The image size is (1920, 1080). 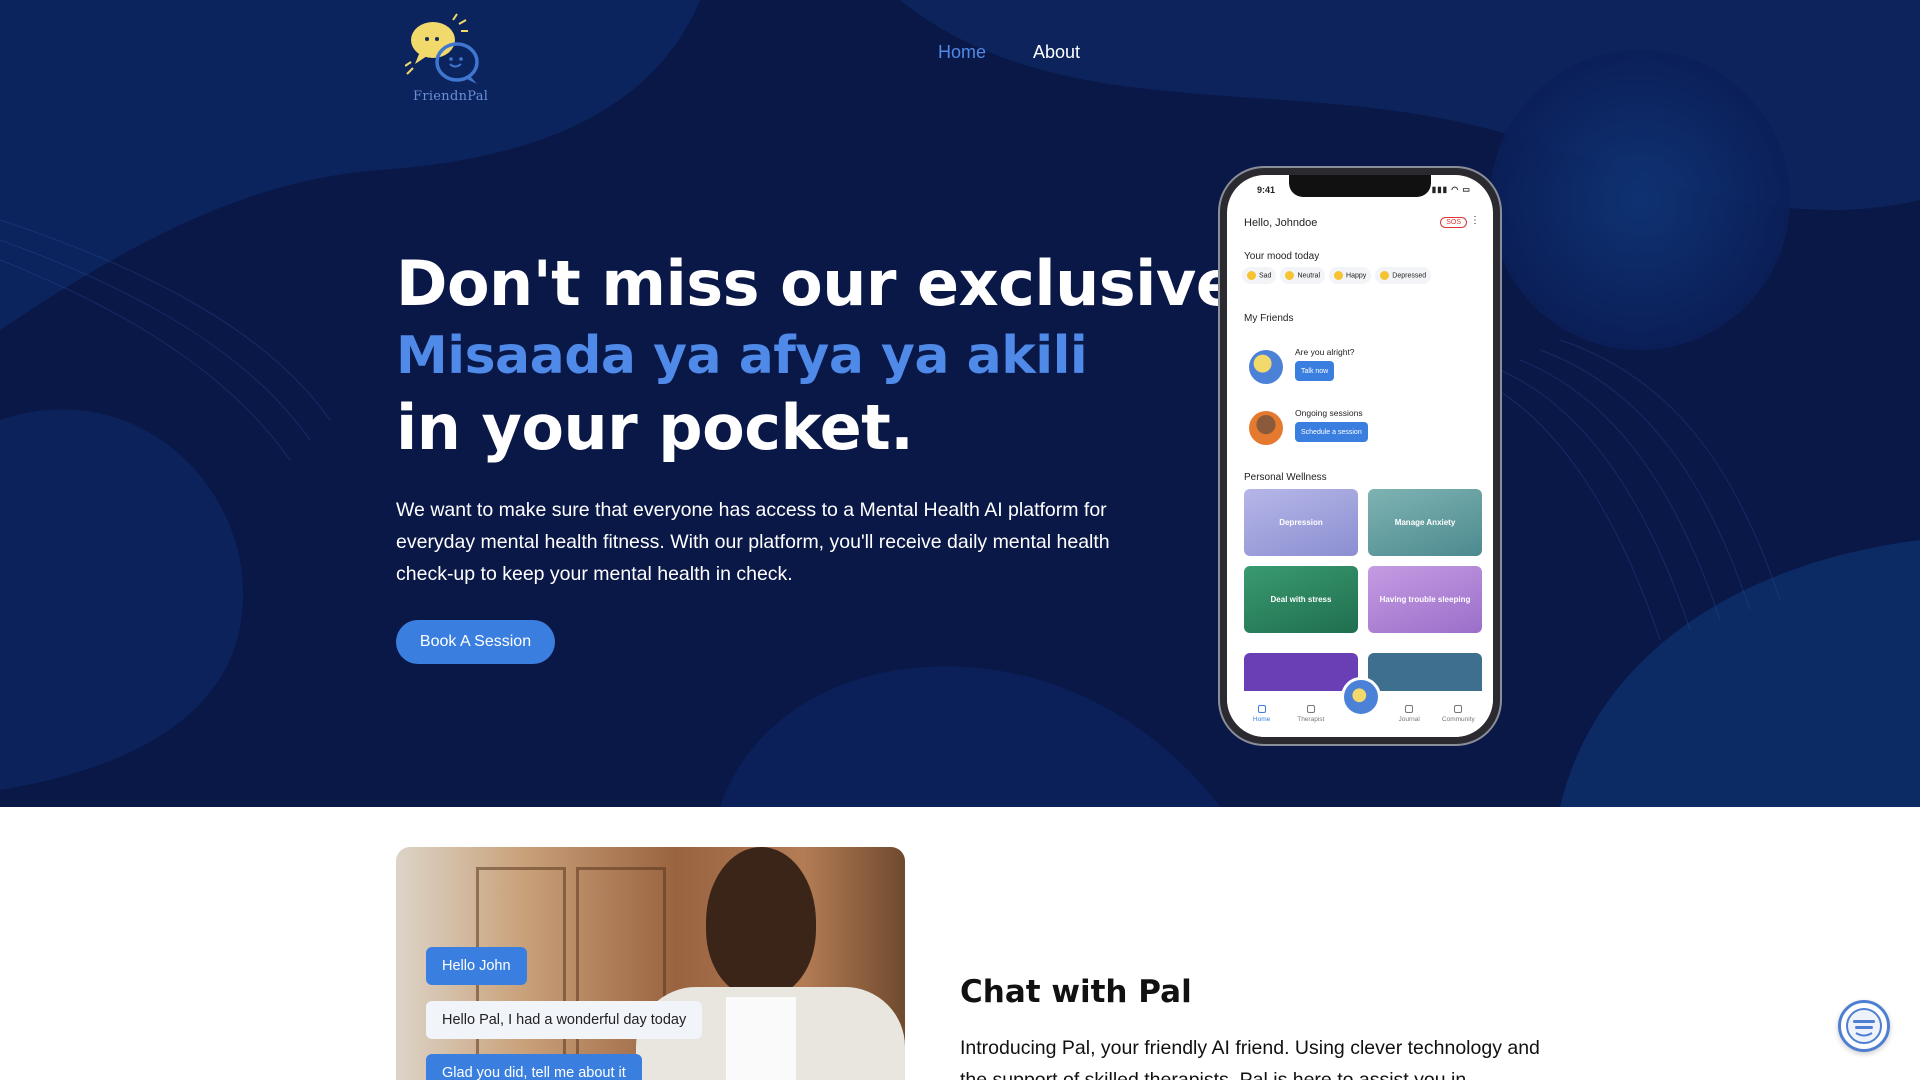 I want to click on mood-label: Depressed, so click(x=1409, y=276).